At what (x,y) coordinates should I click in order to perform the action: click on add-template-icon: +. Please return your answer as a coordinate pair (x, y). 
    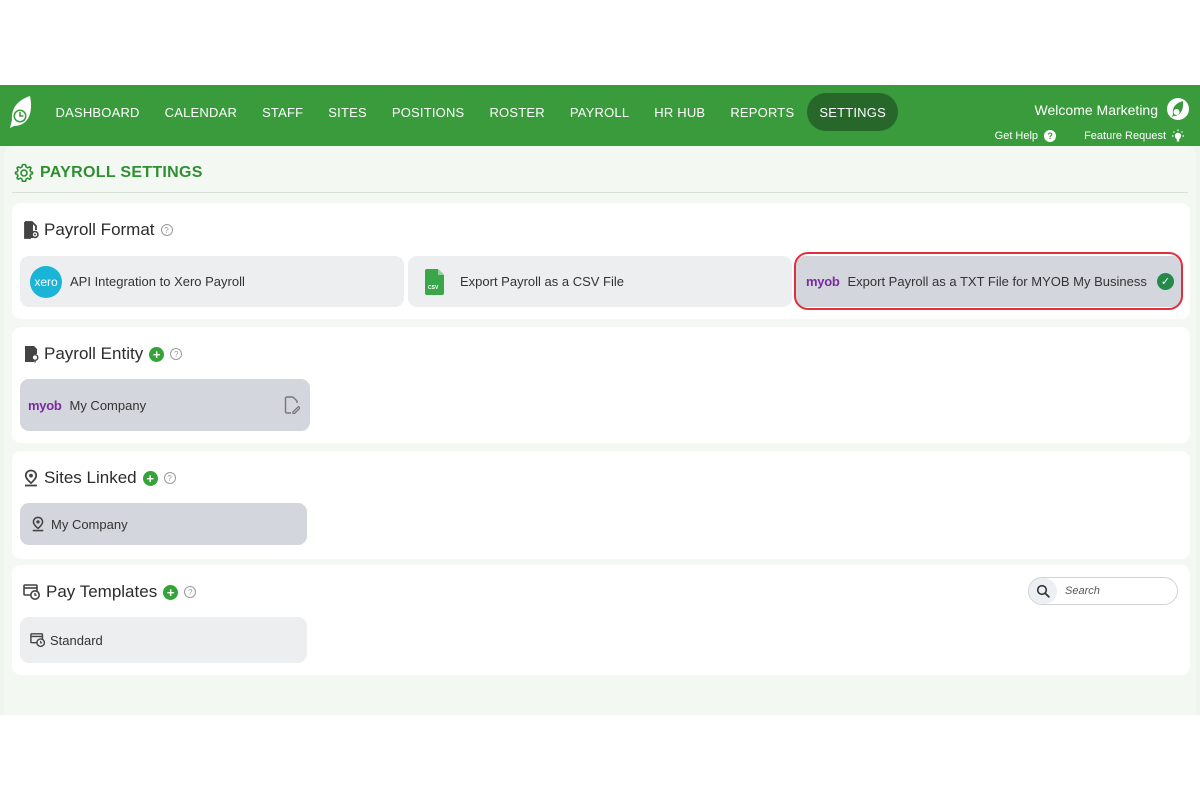
    Looking at the image, I should click on (171, 592).